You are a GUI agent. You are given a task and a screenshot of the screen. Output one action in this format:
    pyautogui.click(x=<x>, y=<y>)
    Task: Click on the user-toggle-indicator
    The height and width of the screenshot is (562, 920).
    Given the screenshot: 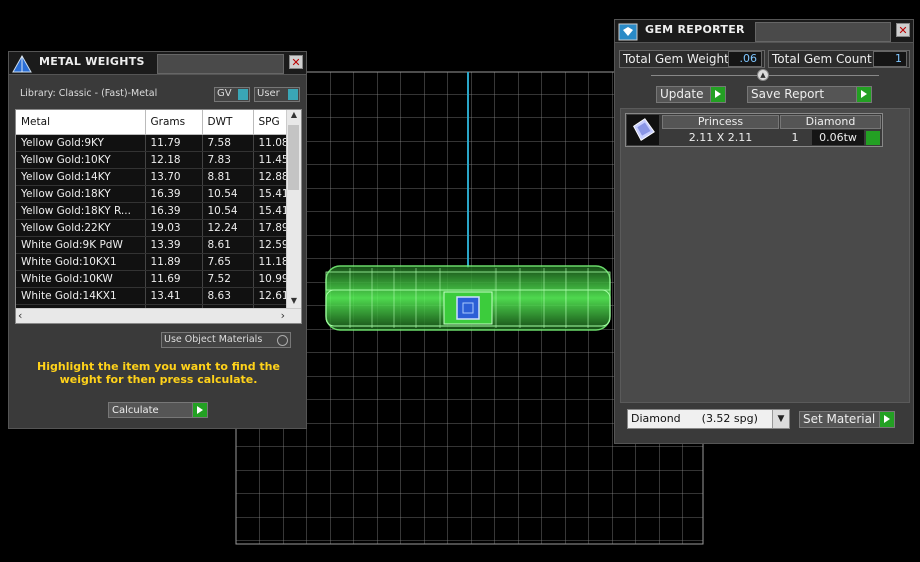 What is the action you would take?
    pyautogui.click(x=293, y=94)
    